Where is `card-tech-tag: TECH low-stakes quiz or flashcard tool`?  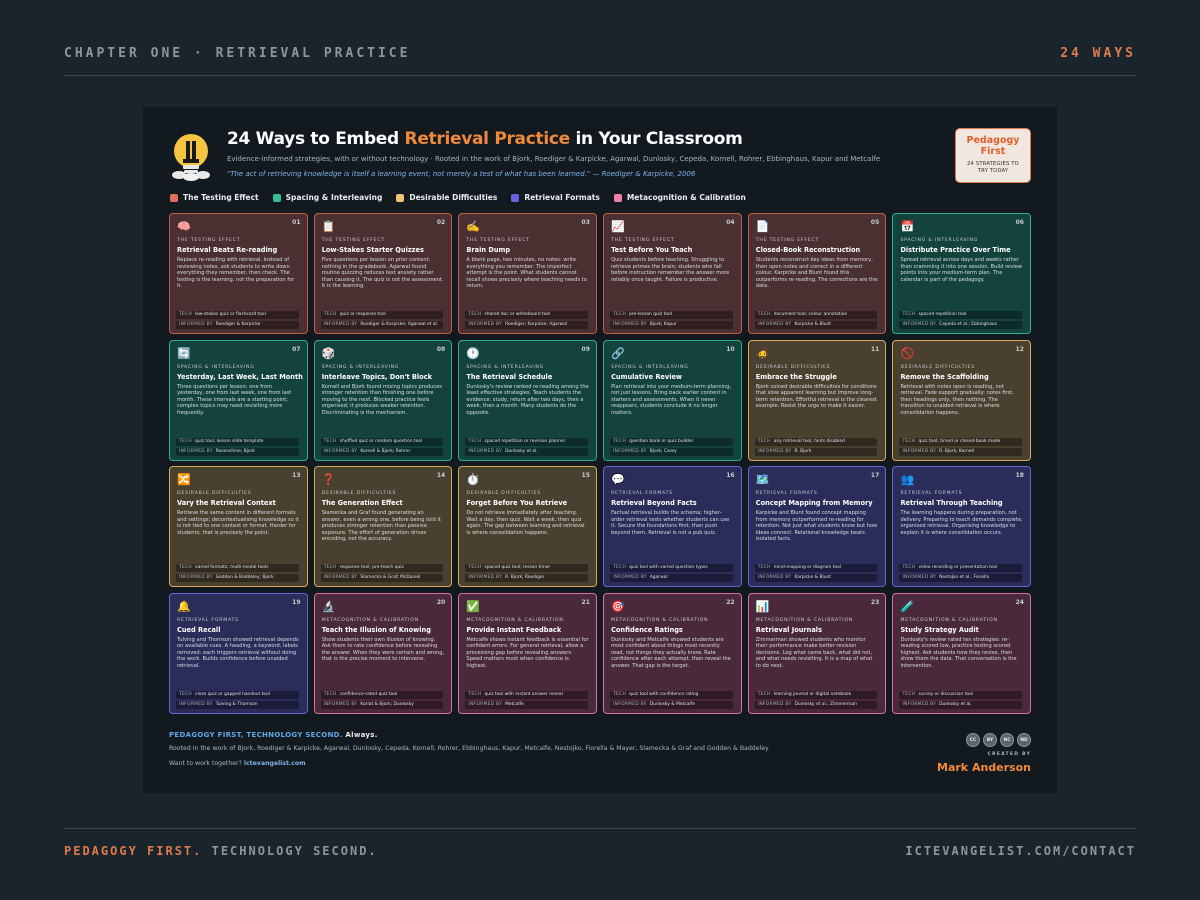
card-tech-tag: TECH low-stakes quiz or flashcard tool is located at coordinates (237, 315).